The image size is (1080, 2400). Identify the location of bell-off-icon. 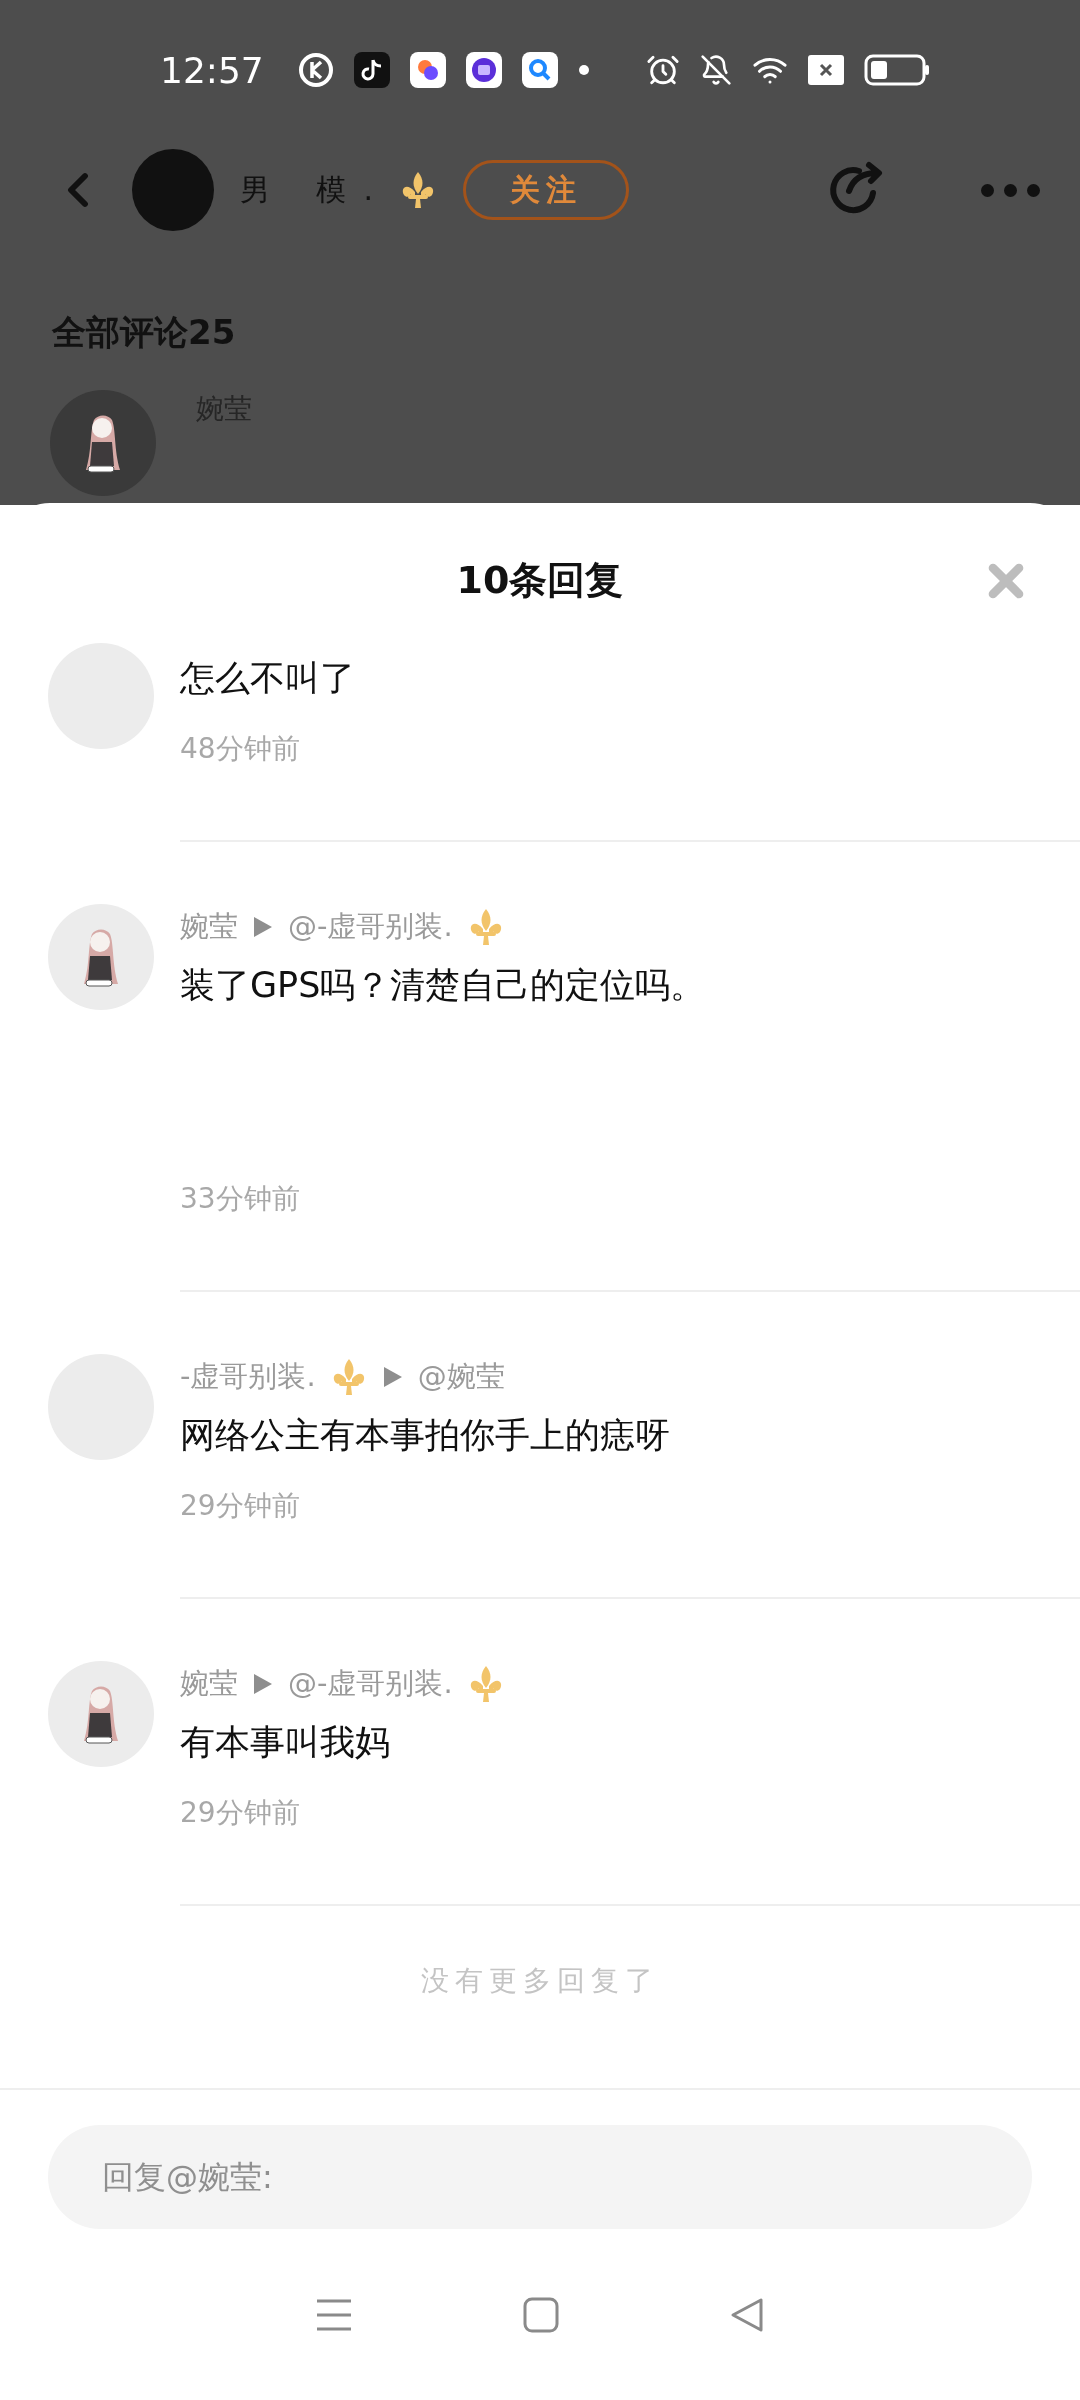
(716, 70).